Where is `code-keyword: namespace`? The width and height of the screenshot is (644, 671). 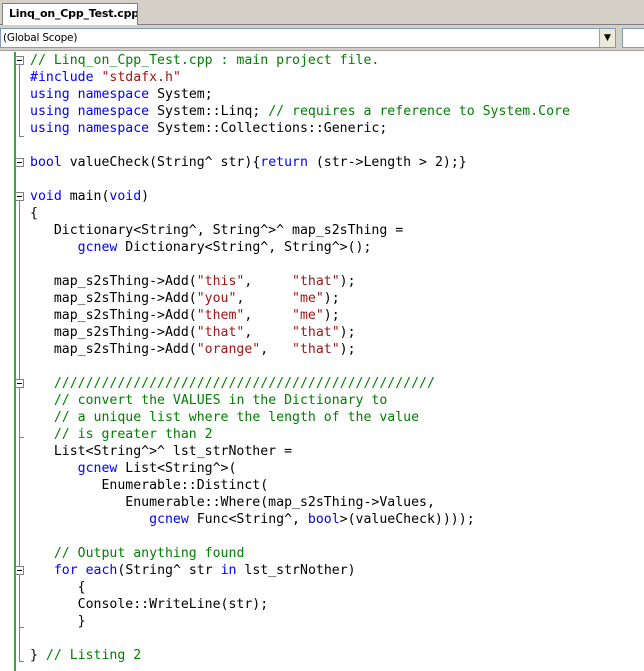
code-keyword: namespace is located at coordinates (113, 111).